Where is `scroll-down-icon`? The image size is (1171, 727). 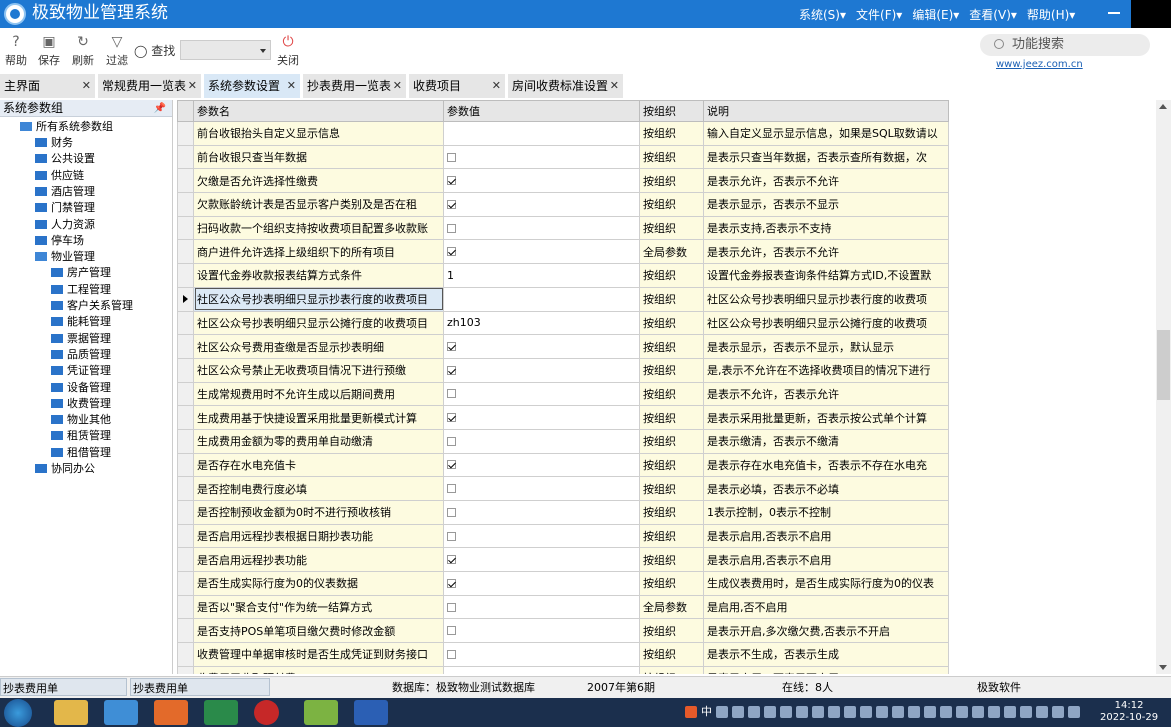 scroll-down-icon is located at coordinates (1163, 667).